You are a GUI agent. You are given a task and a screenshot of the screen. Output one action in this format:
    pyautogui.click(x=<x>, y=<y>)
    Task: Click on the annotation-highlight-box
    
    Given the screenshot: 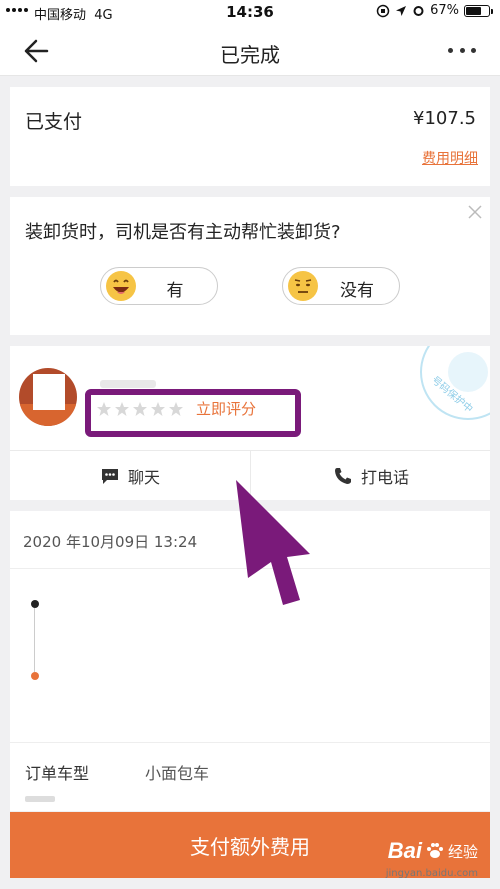 What is the action you would take?
    pyautogui.click(x=193, y=413)
    